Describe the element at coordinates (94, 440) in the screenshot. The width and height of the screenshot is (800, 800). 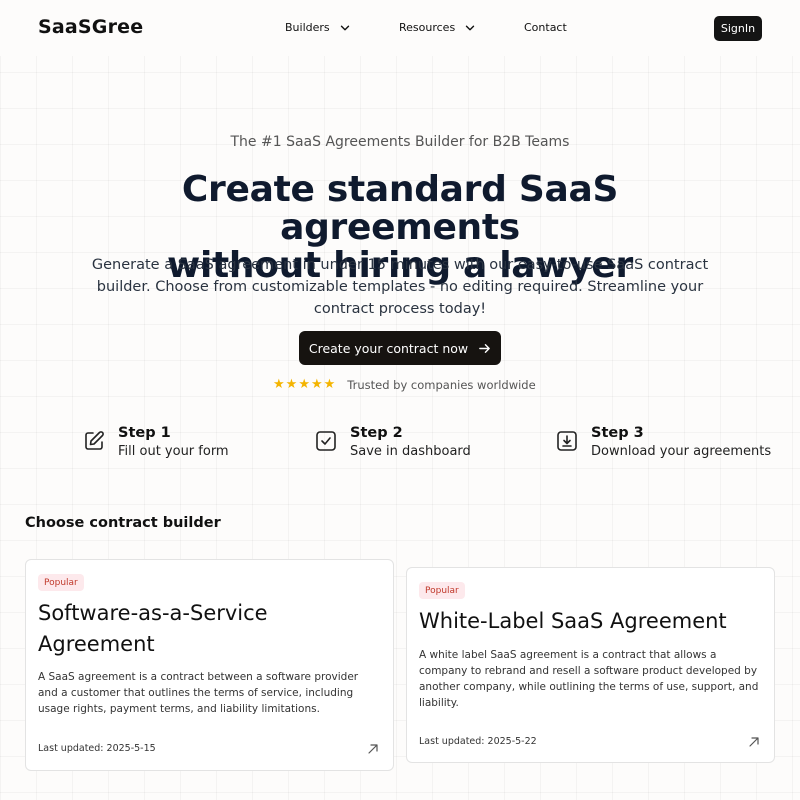
I see `edit-icon` at that location.